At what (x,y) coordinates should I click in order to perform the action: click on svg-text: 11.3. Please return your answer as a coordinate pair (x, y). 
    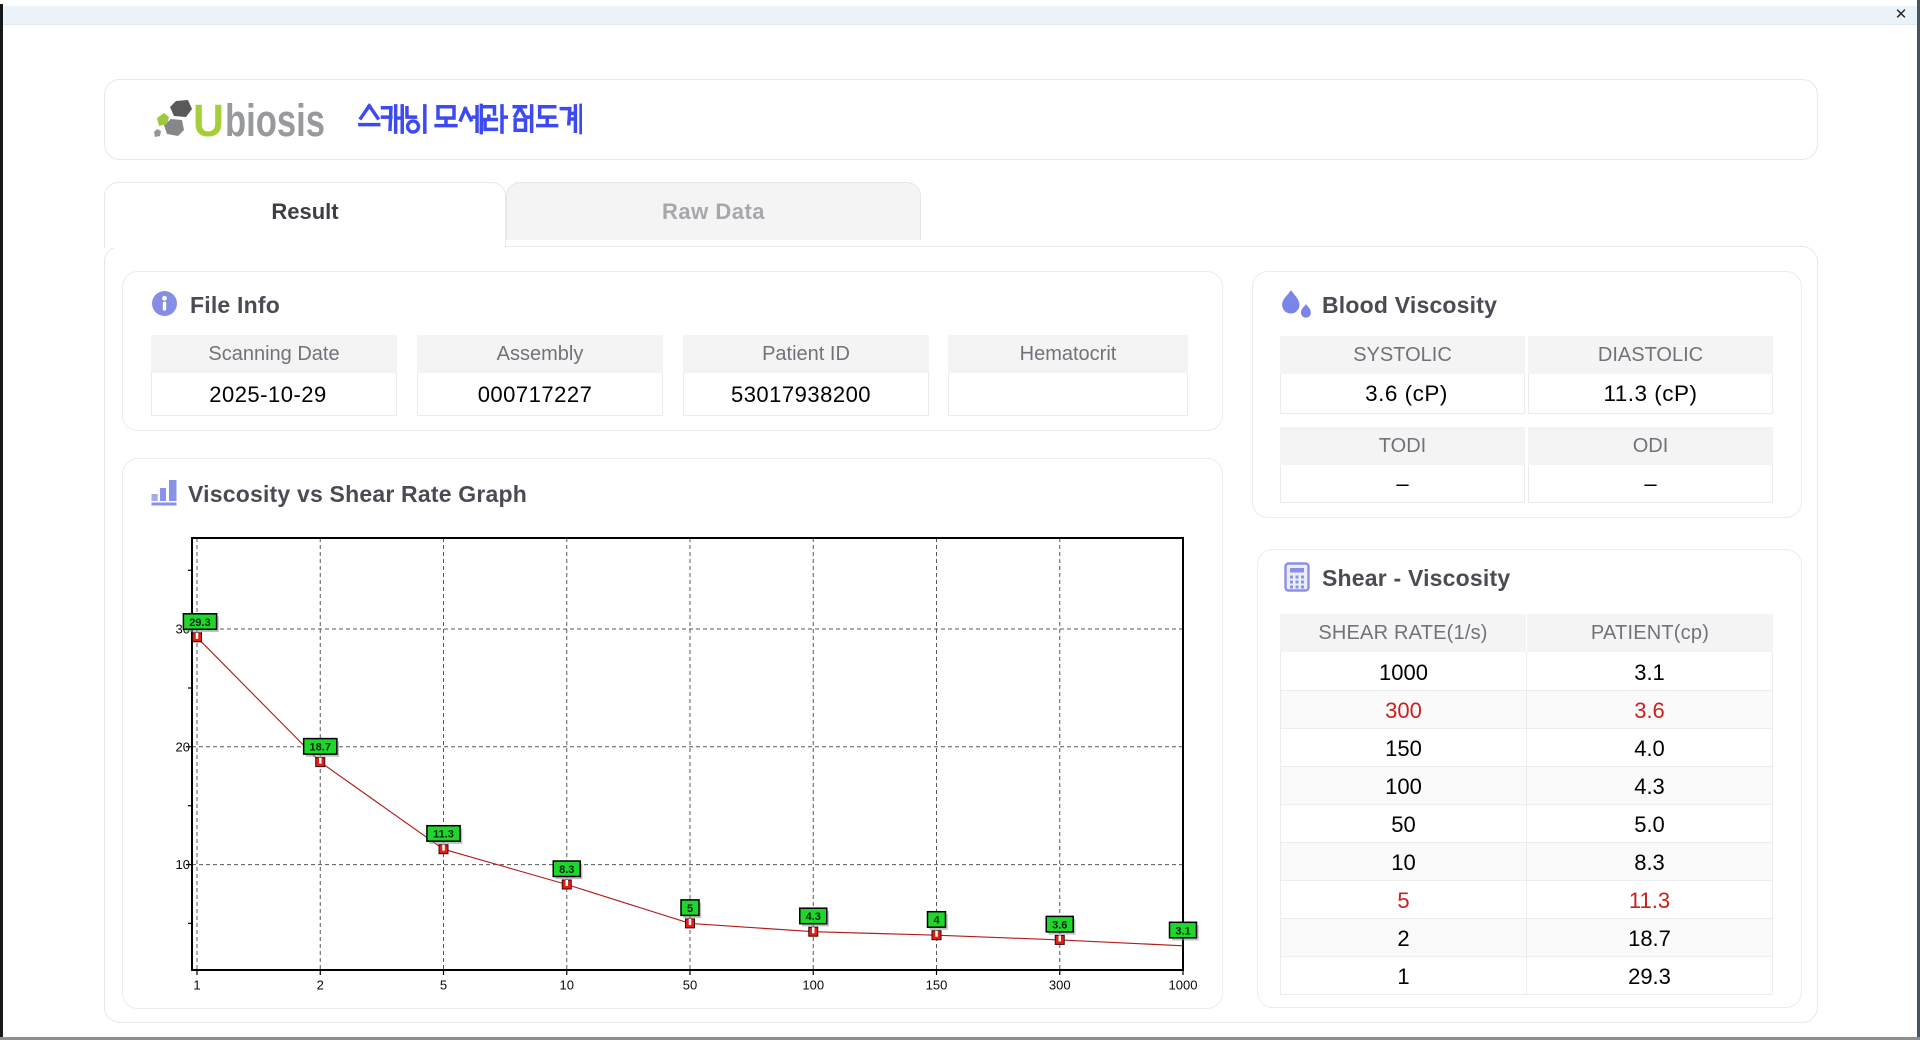
    Looking at the image, I should click on (443, 835).